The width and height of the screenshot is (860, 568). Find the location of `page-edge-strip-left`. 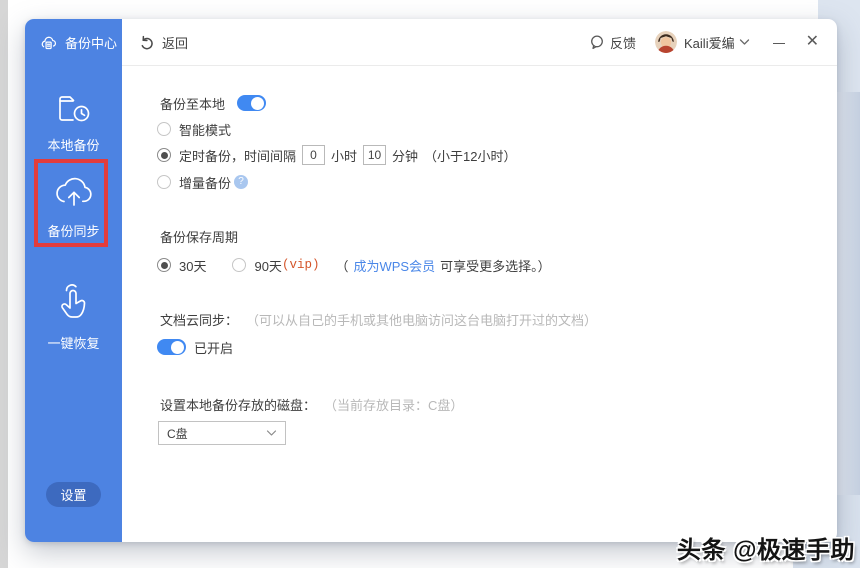

page-edge-strip-left is located at coordinates (4, 284).